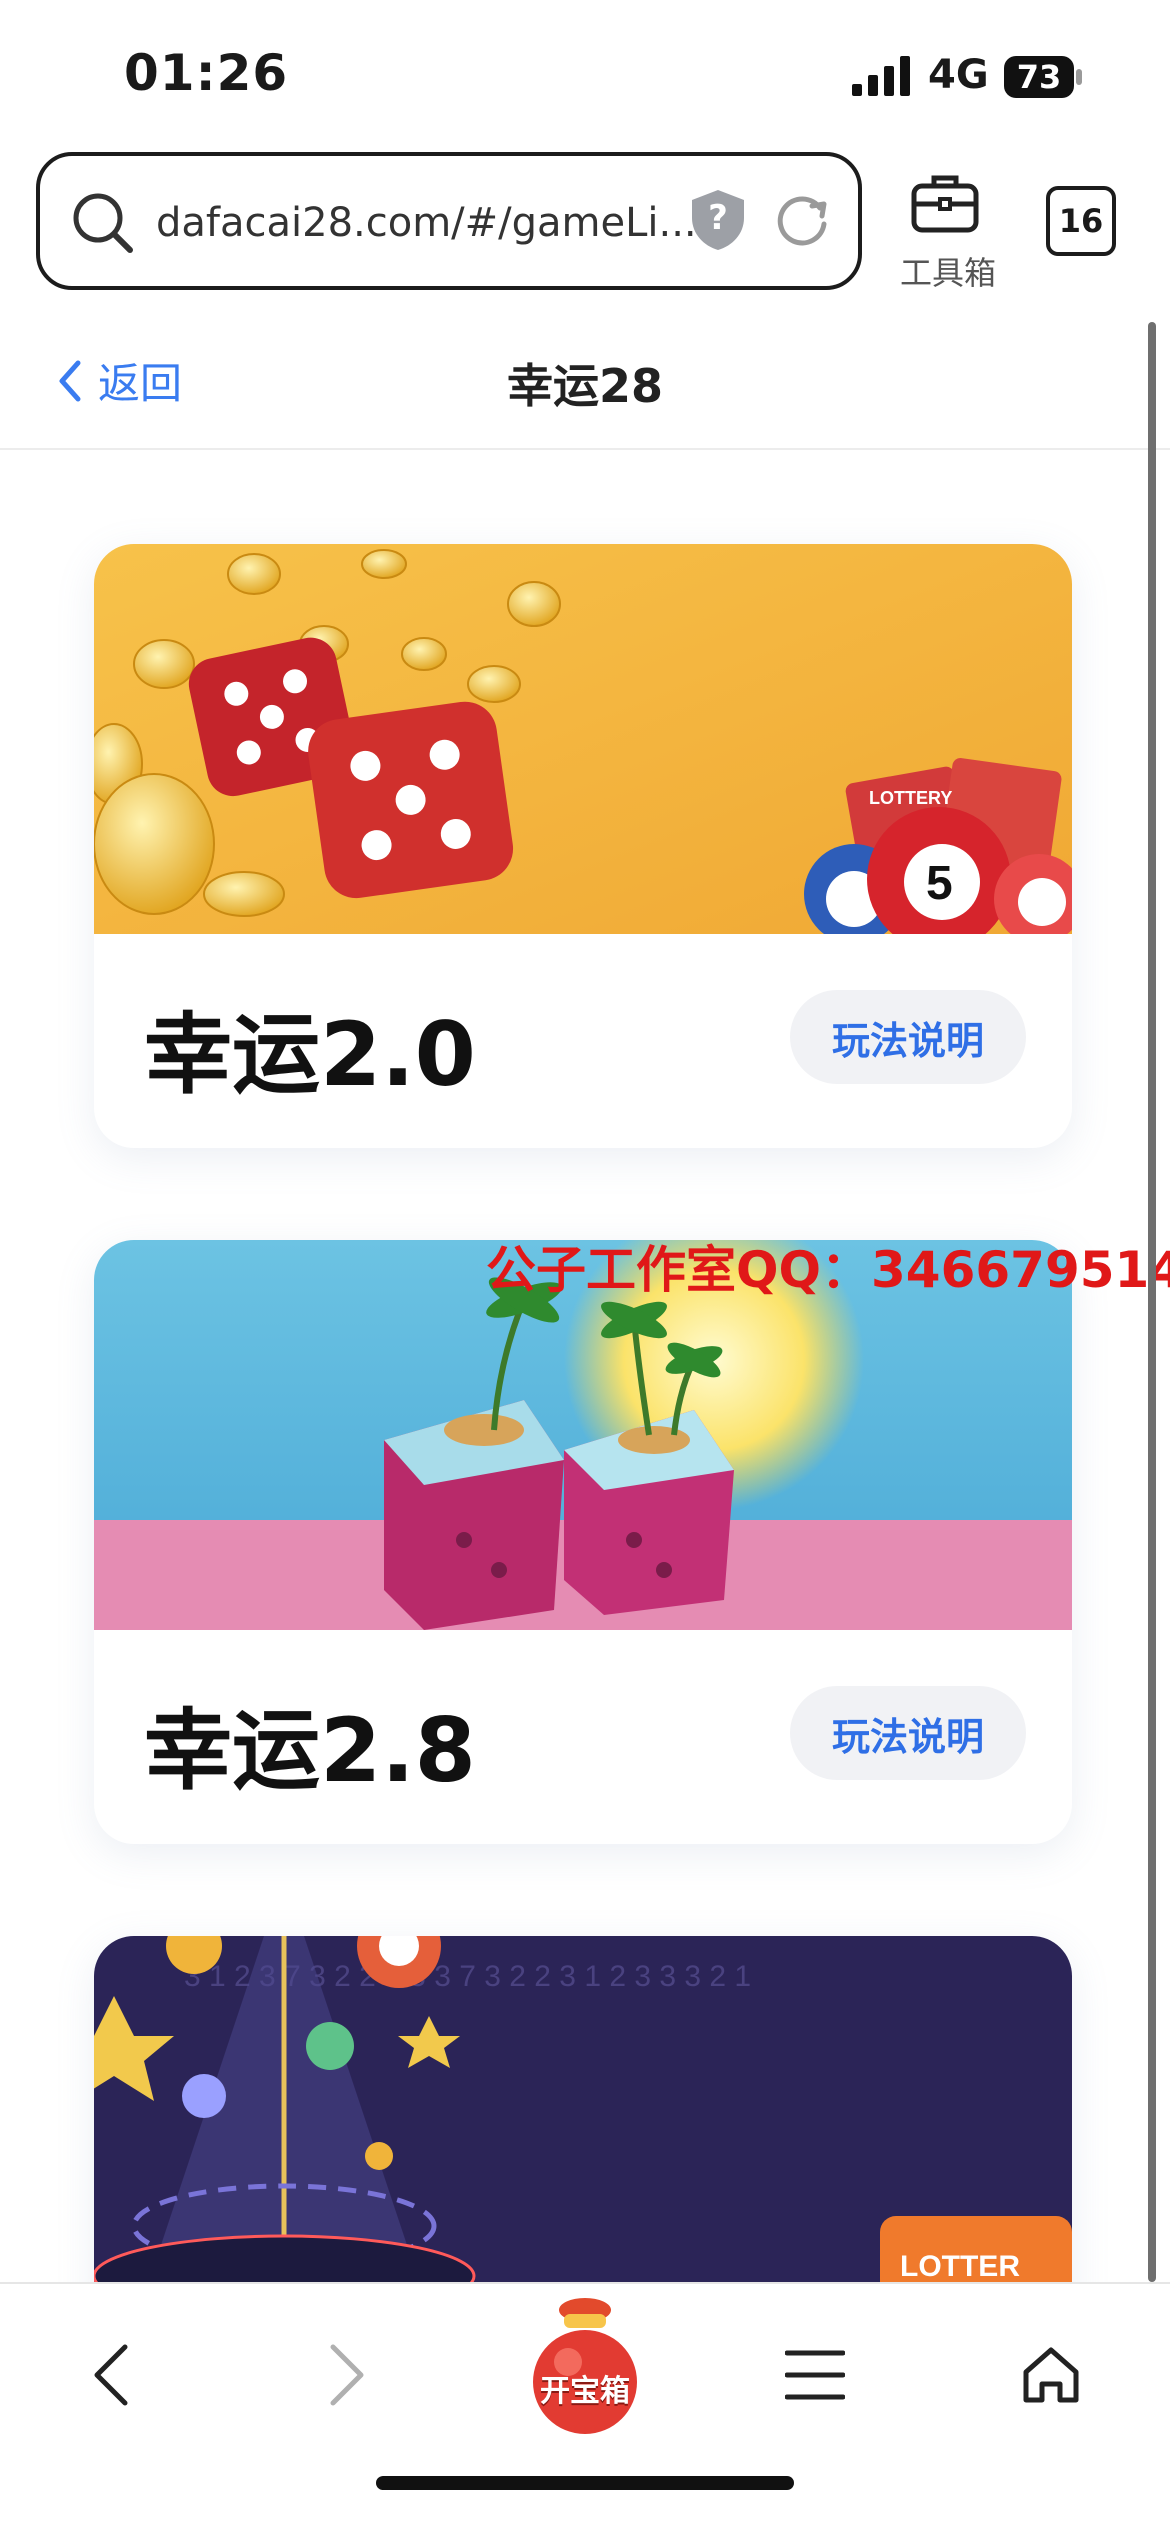 The height and width of the screenshot is (2532, 1170). Describe the element at coordinates (881, 76) in the screenshot. I see `cellular-signal-icon` at that location.